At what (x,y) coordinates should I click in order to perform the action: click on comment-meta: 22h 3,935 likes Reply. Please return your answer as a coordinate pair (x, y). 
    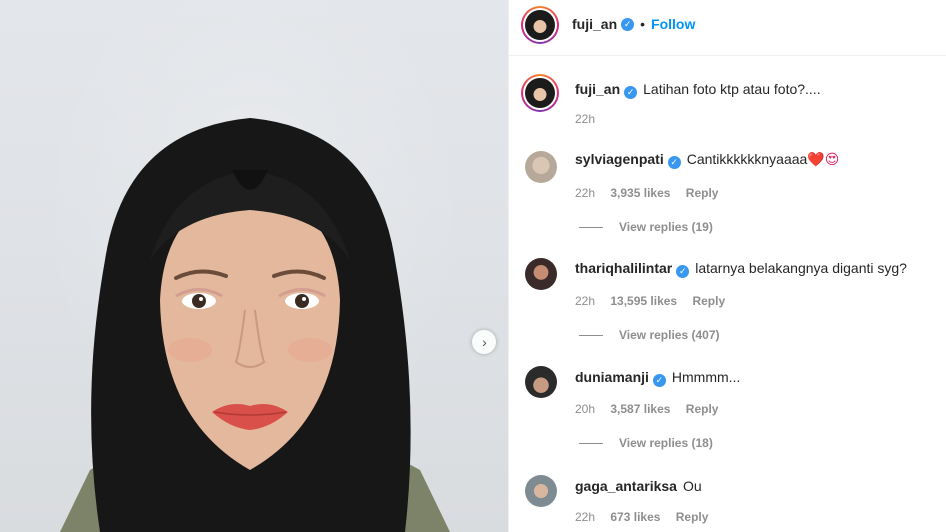
    Looking at the image, I should click on (652, 193).